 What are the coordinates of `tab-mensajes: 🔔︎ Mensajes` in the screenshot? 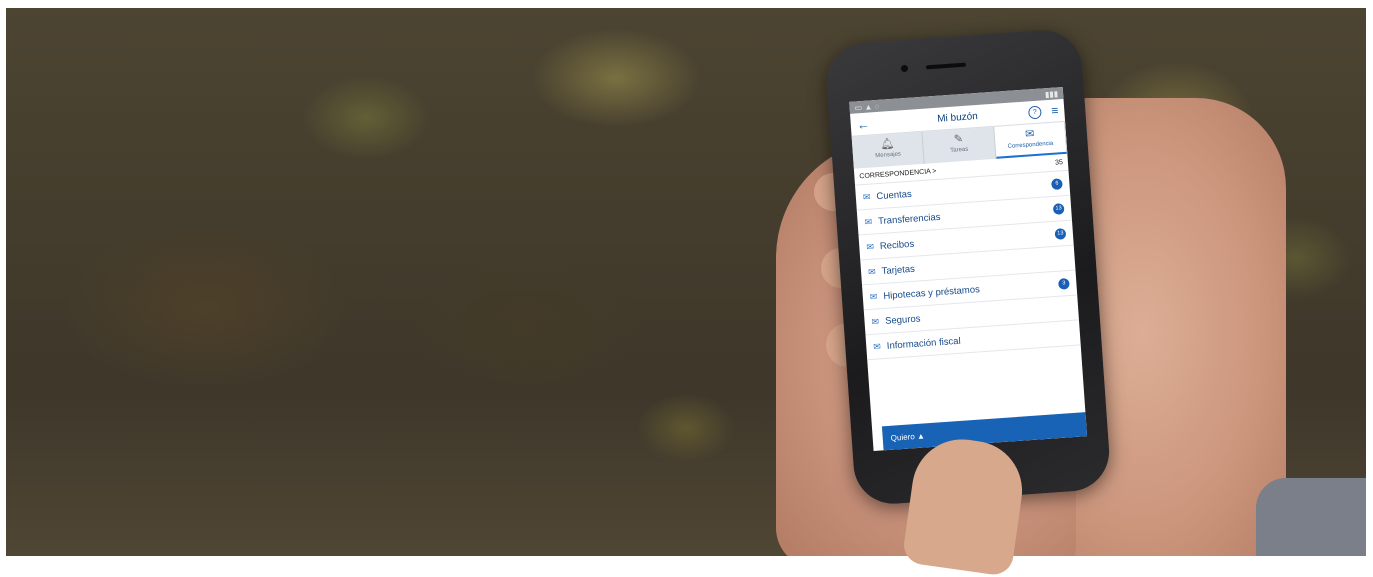 It's located at (888, 150).